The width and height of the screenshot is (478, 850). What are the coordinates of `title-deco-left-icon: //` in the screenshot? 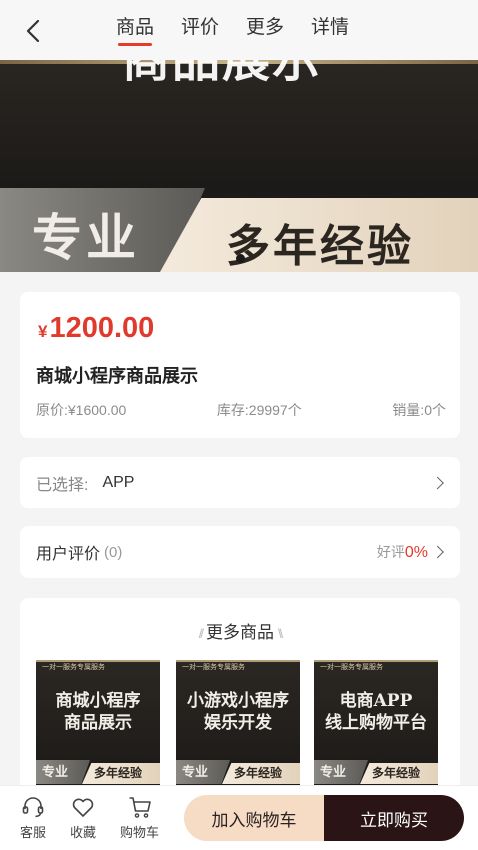 It's located at (201, 633).